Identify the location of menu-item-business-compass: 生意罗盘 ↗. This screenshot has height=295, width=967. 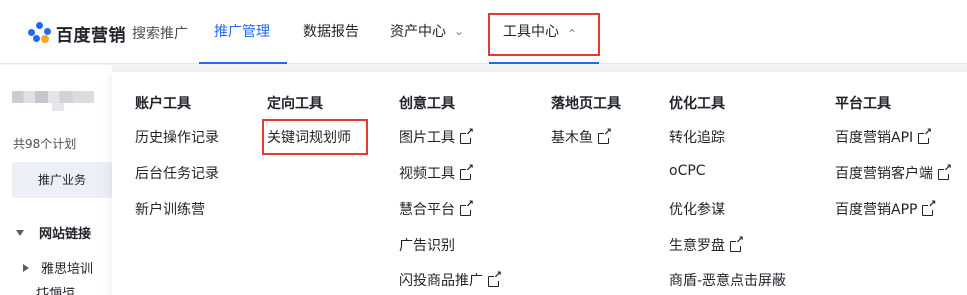
(706, 245).